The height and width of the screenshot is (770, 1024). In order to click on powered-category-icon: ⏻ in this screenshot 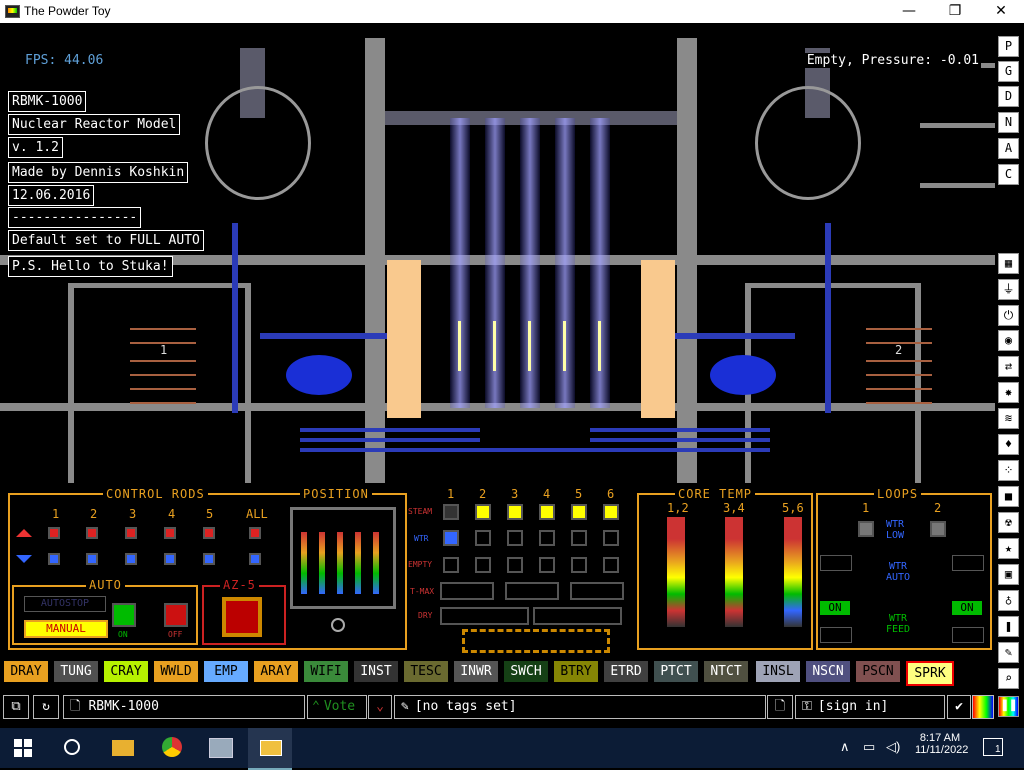, I will do `click(1008, 315)`.